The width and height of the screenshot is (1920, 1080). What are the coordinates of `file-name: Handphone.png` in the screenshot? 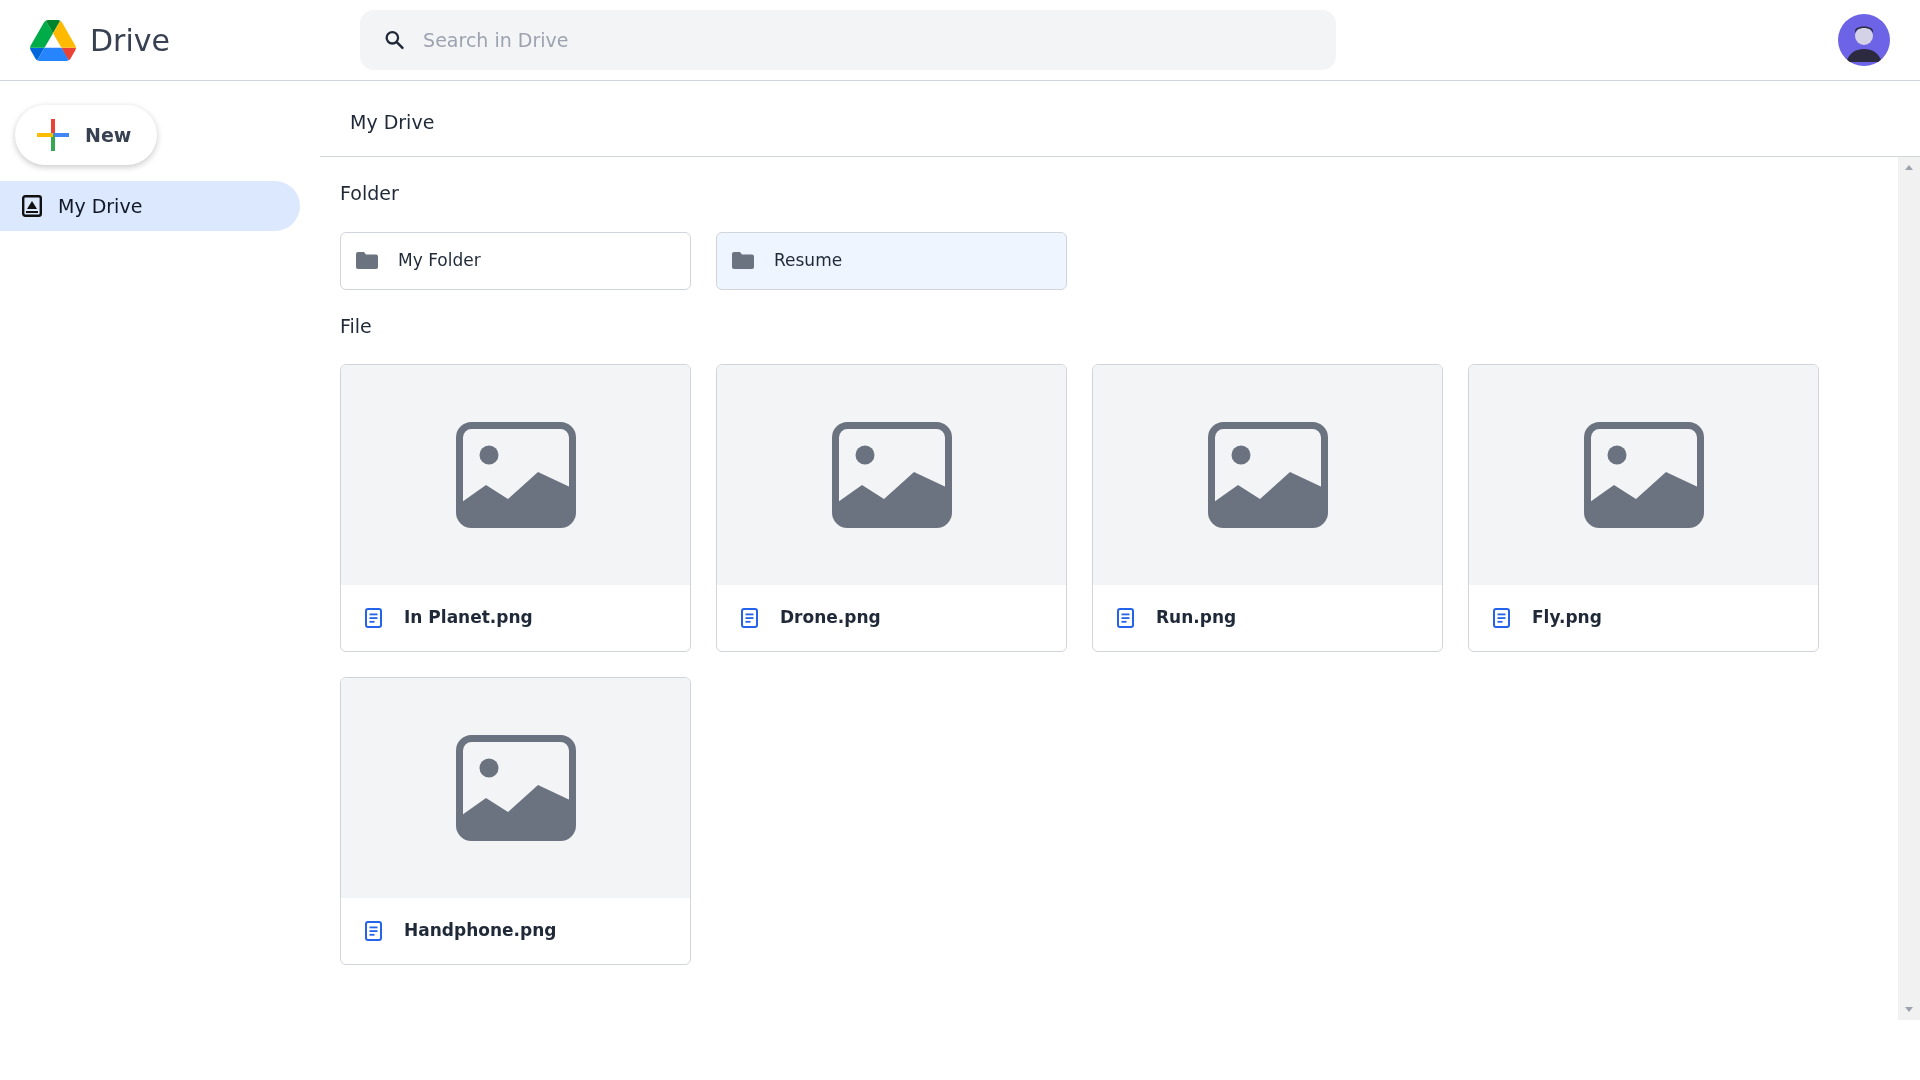 It's located at (480, 931).